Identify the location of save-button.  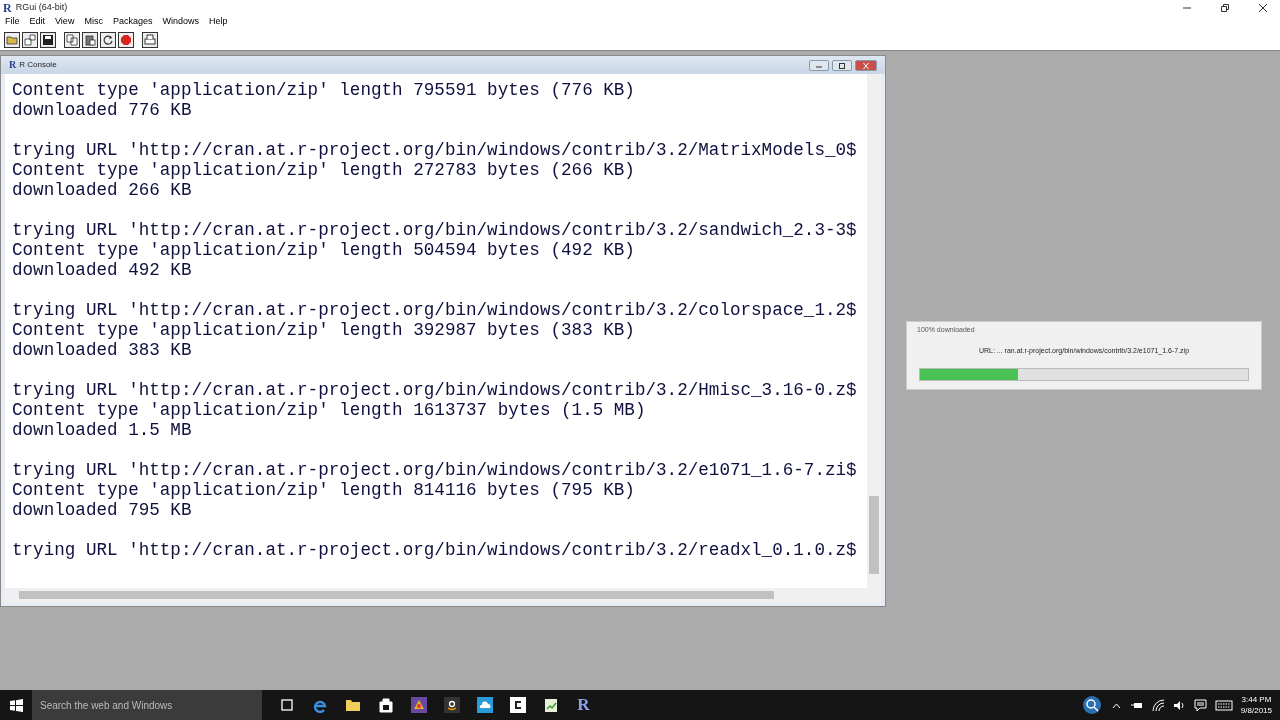
(48, 39).